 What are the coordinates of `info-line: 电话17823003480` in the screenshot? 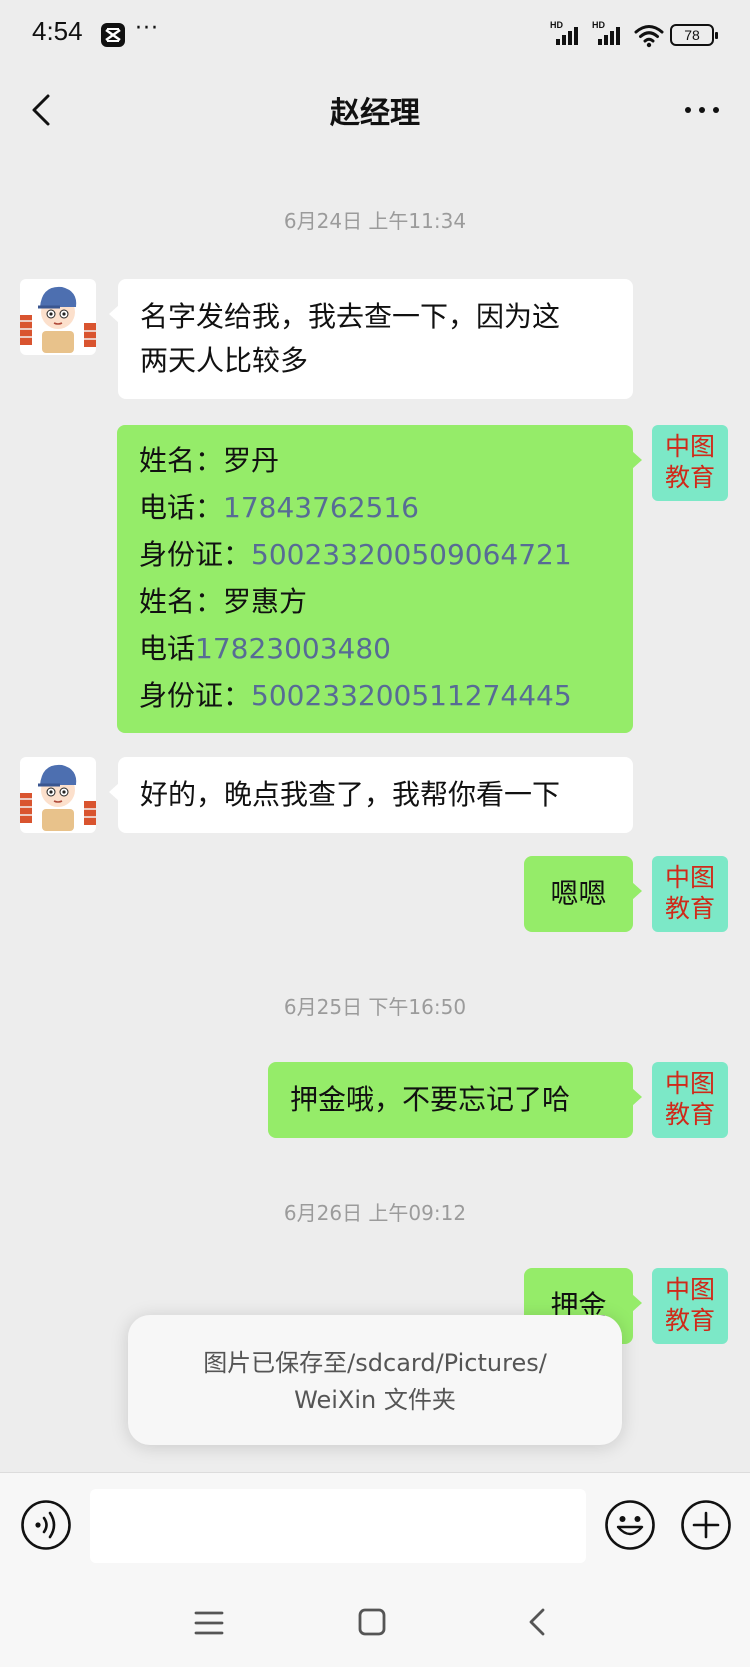 It's located at (375, 648).